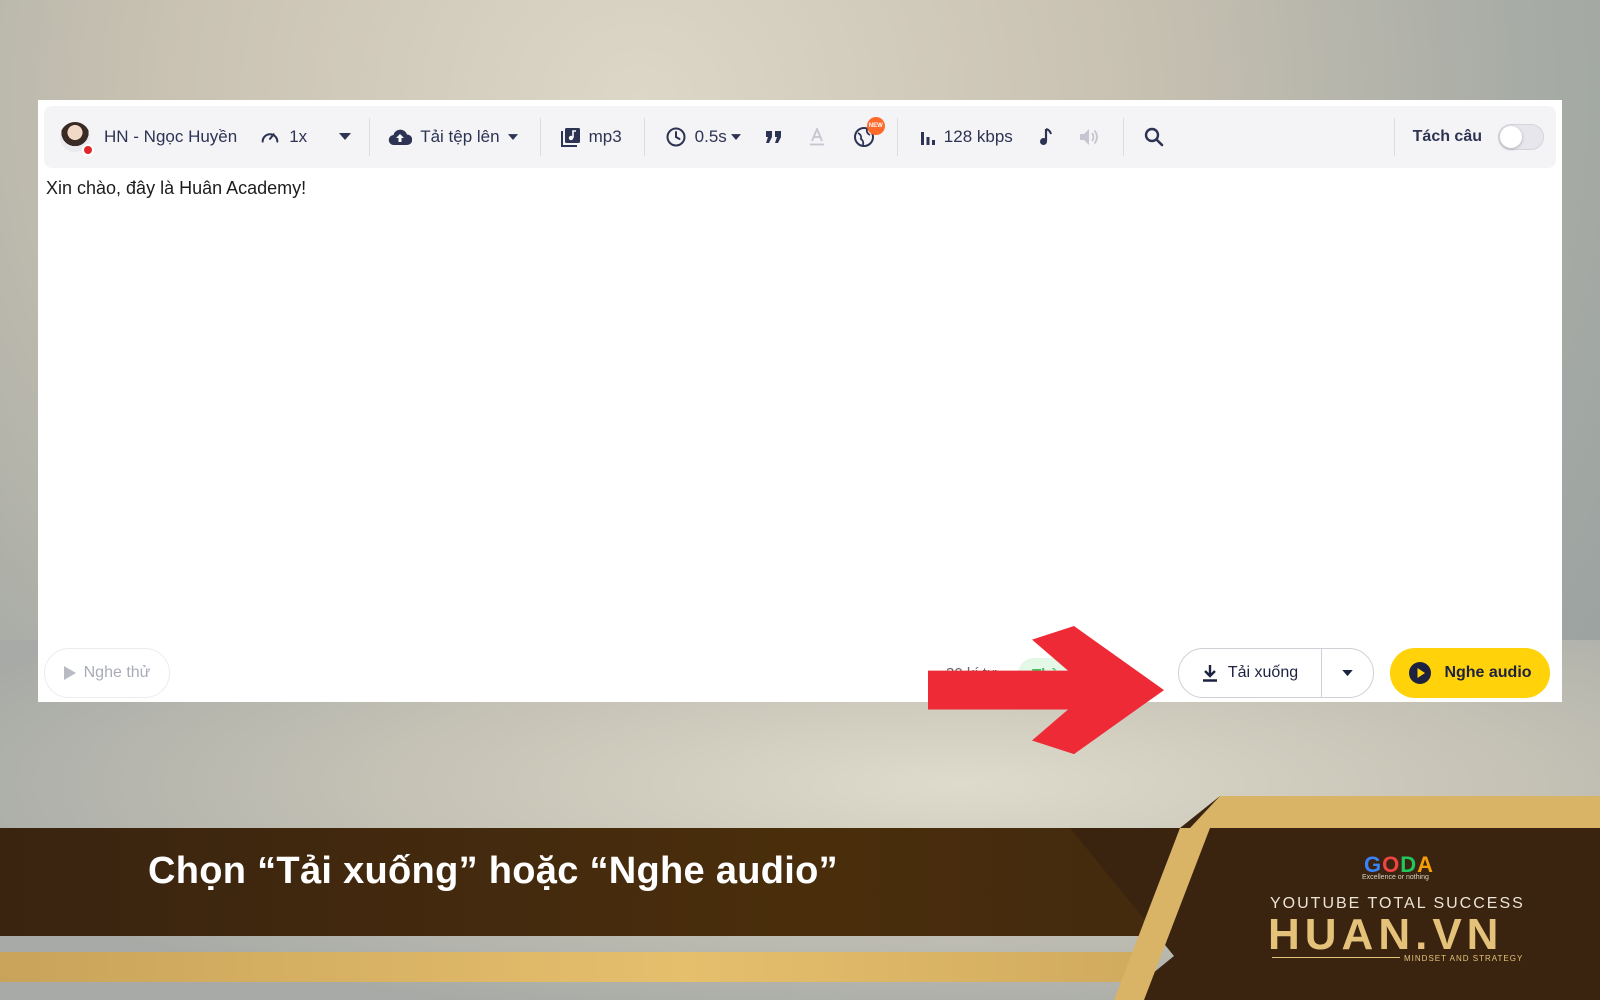 This screenshot has height=1000, width=1600. I want to click on split-sentence-label: Tách câu, so click(1447, 136).